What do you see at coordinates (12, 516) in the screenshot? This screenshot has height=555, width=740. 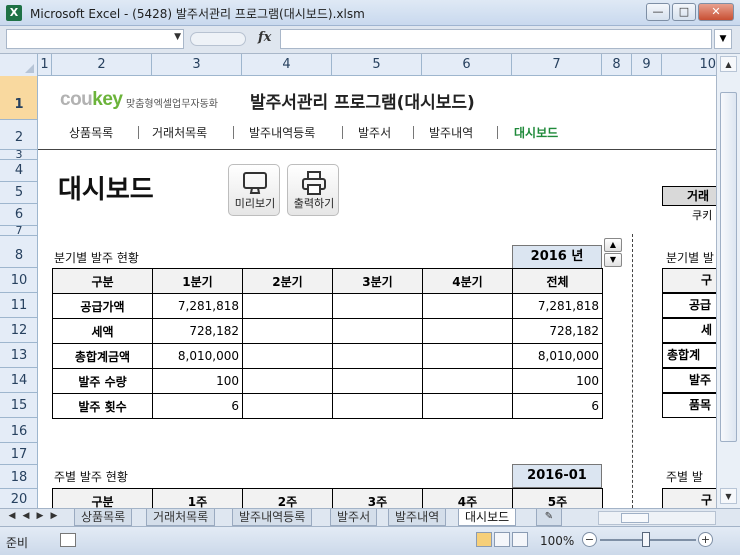 I see `first-sheet-icon: ◀` at bounding box center [12, 516].